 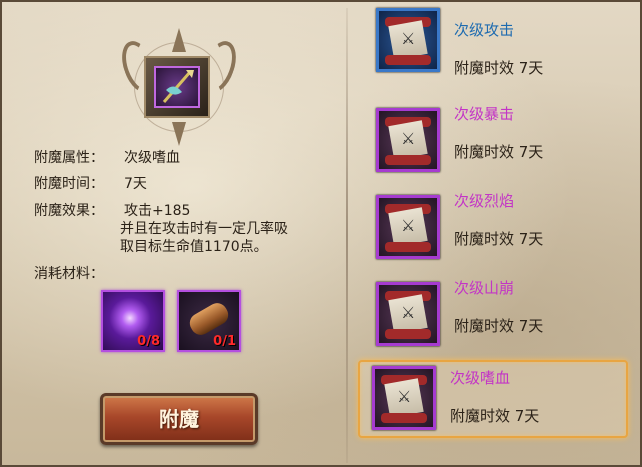 What do you see at coordinates (179, 134) in the screenshot?
I see `spike-bottom-icon` at bounding box center [179, 134].